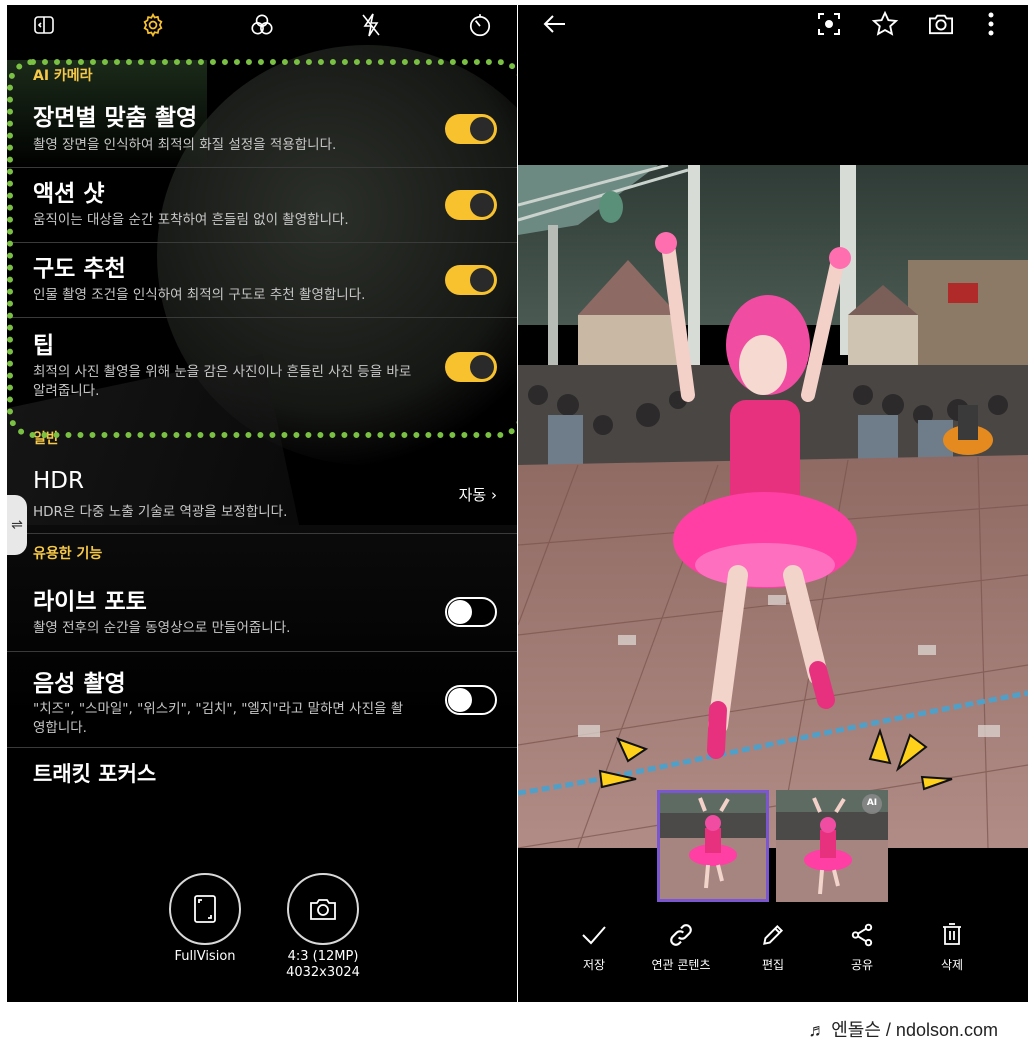 The width and height of the screenshot is (1034, 1054). Describe the element at coordinates (885, 24) in the screenshot. I see `star-icon` at that location.